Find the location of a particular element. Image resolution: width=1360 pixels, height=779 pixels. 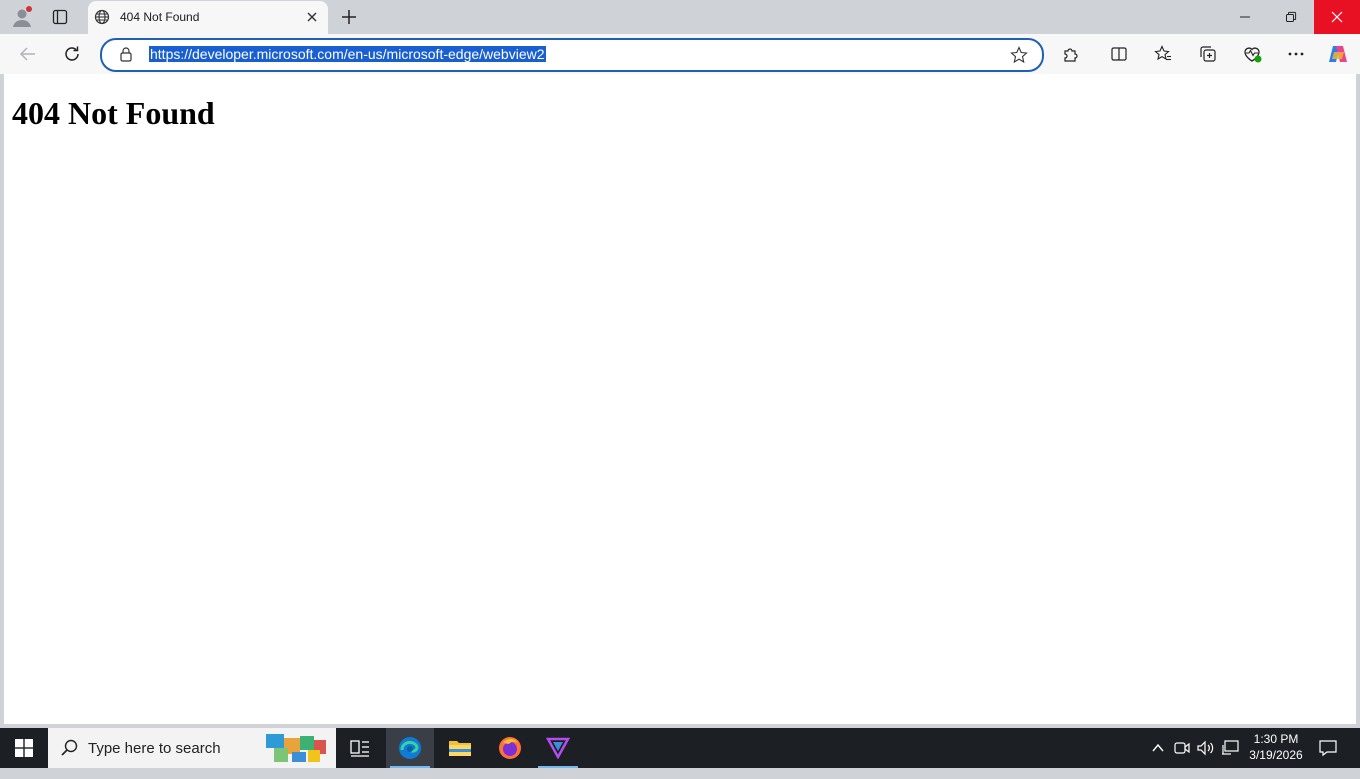

windows-start-icon is located at coordinates (24, 748).